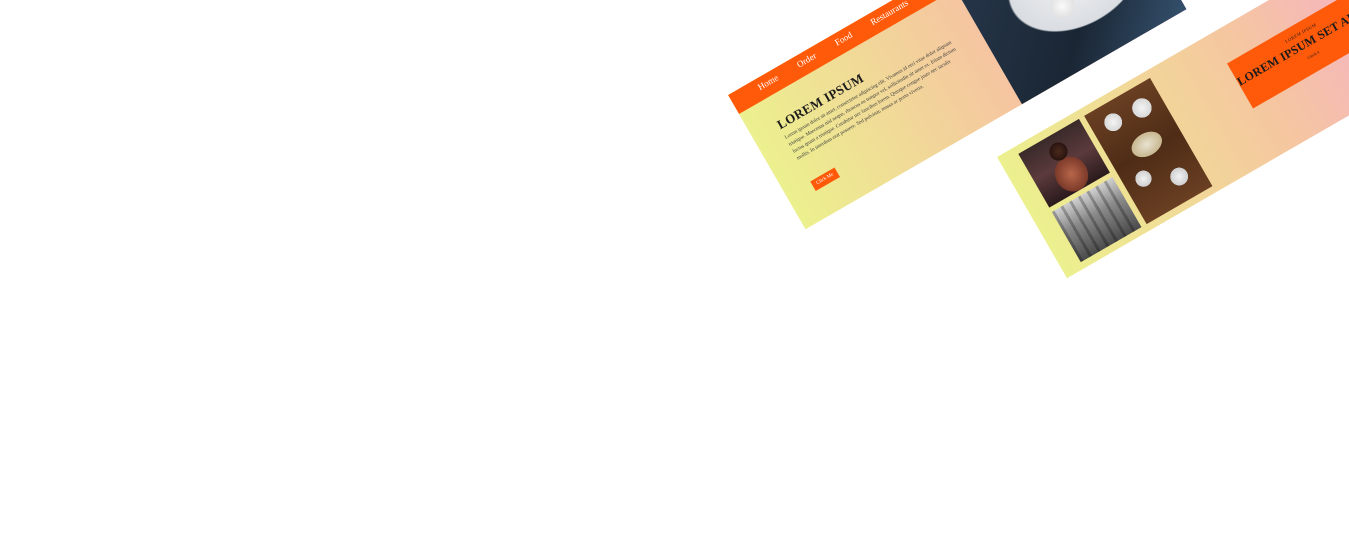  What do you see at coordinates (889, 13) in the screenshot?
I see `nav-restaurants-link: Restaurants` at bounding box center [889, 13].